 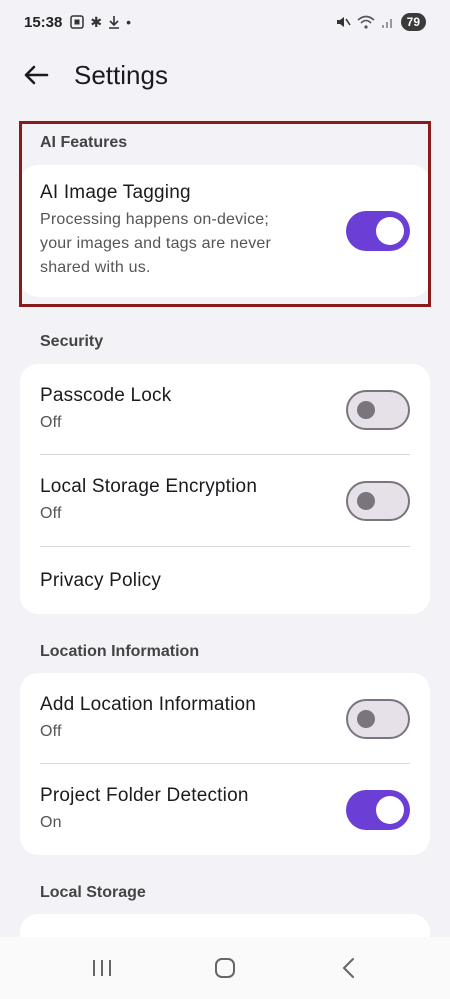 I want to click on status-left: 15:38 ✱ •, so click(x=77, y=22).